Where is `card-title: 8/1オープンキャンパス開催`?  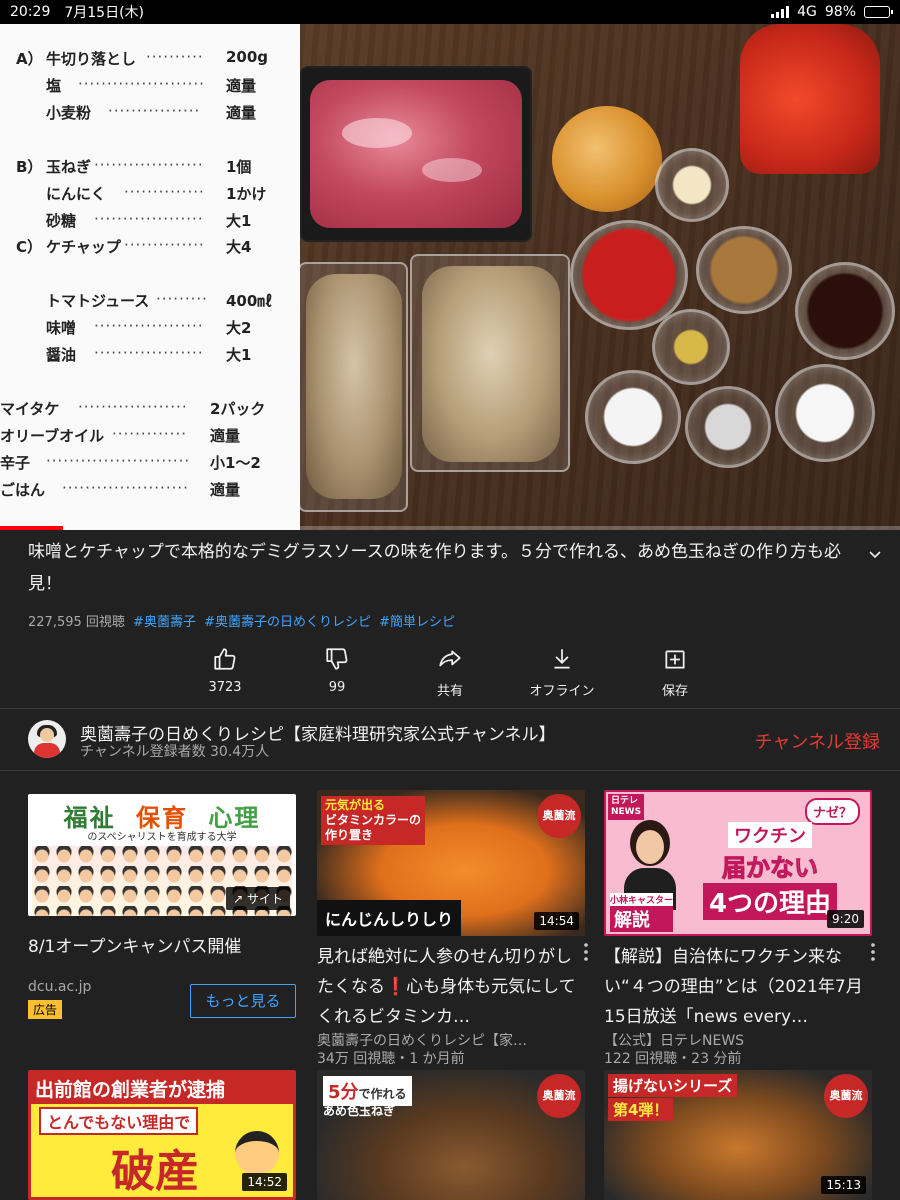 card-title: 8/1オープンキャンパス開催 is located at coordinates (163, 955).